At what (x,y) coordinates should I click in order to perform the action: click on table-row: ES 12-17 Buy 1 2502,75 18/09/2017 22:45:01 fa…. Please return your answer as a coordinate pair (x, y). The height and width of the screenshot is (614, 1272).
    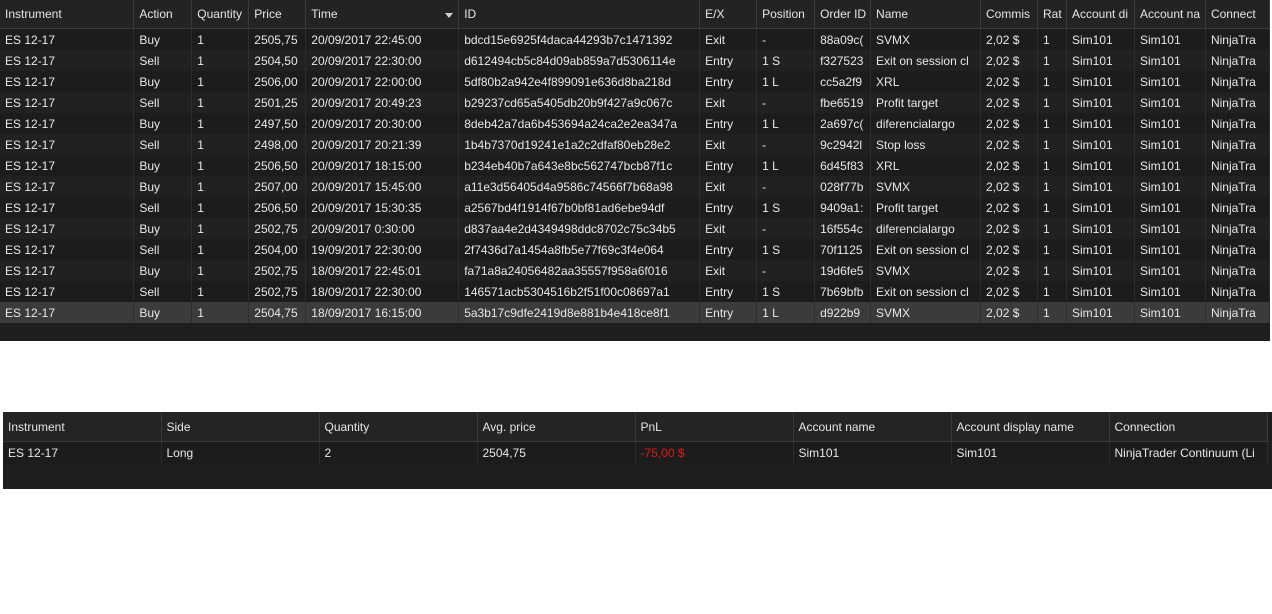
    Looking at the image, I should click on (635, 270).